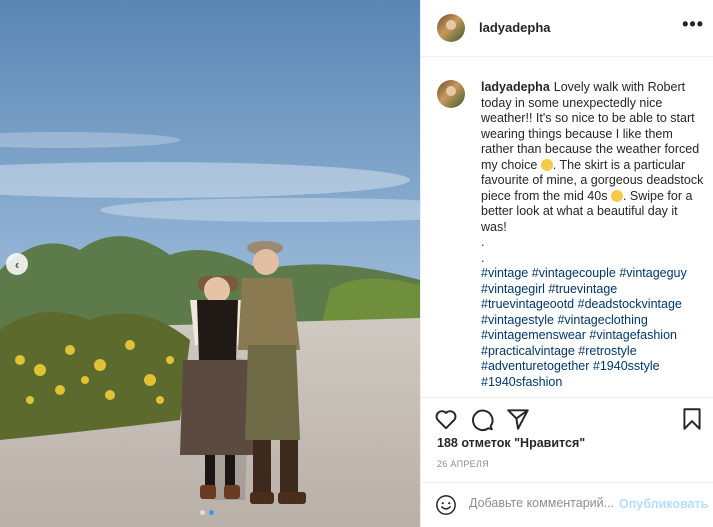 Image resolution: width=713 pixels, height=527 pixels. I want to click on carousel-dot, so click(202, 512).